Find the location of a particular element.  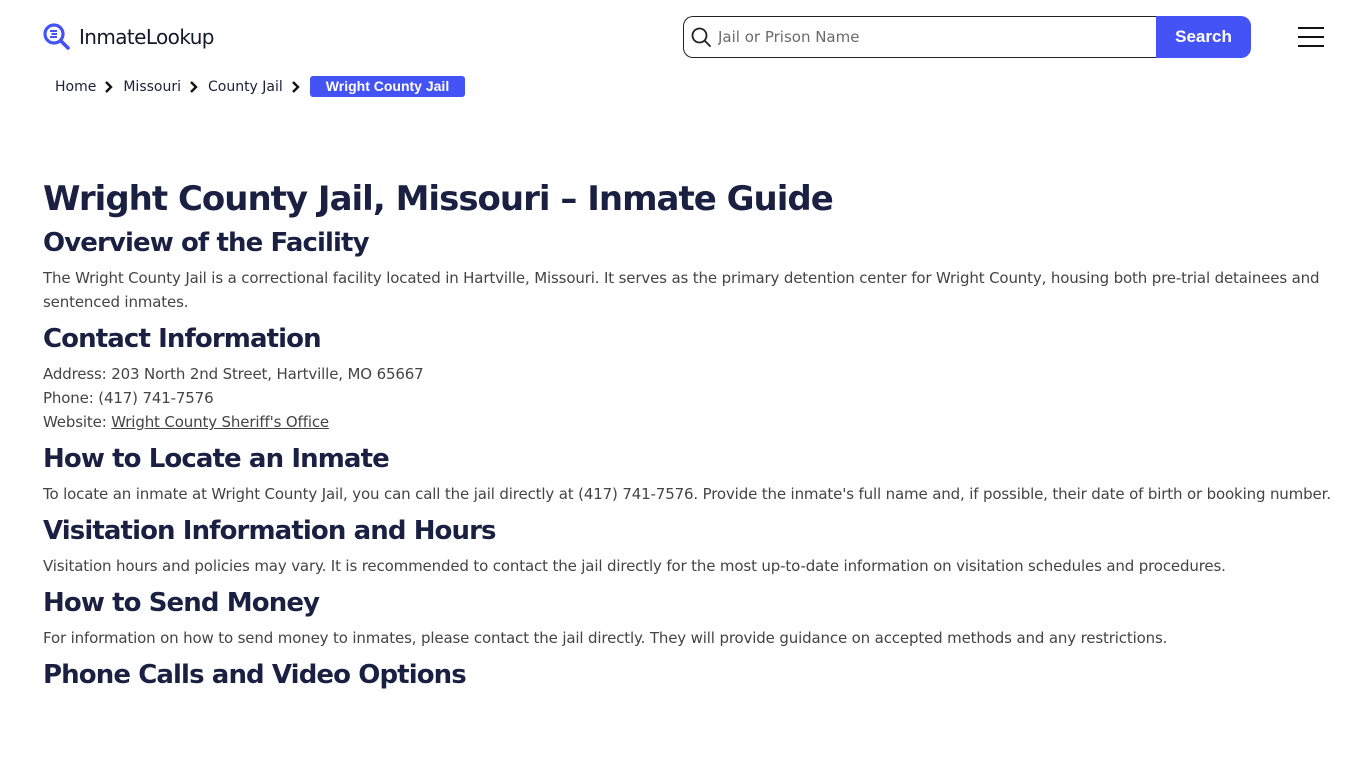

breadcrumb-current: Wright County Jail is located at coordinates (387, 86).